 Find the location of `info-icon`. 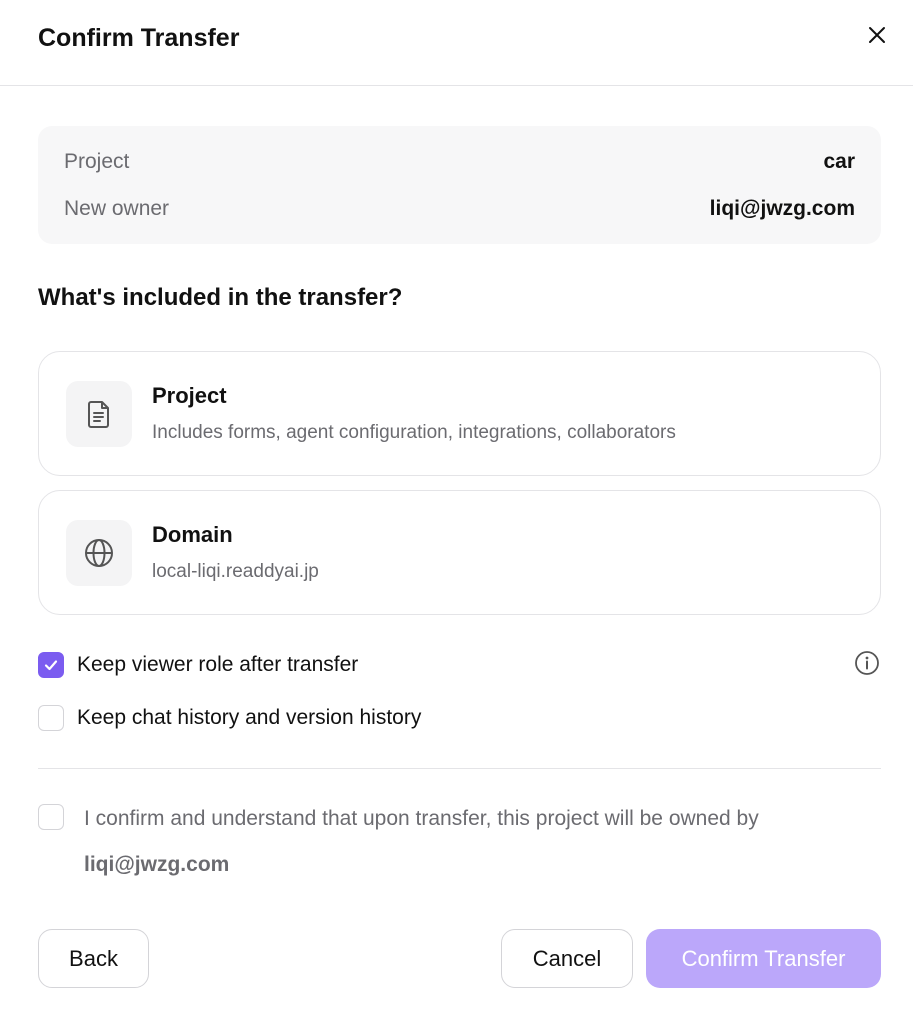

info-icon is located at coordinates (867, 663).